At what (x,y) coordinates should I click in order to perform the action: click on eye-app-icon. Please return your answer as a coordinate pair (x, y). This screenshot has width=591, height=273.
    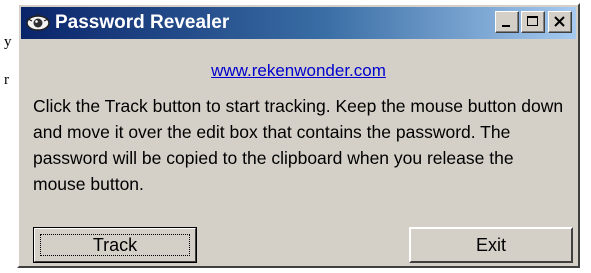
    Looking at the image, I should click on (38, 22).